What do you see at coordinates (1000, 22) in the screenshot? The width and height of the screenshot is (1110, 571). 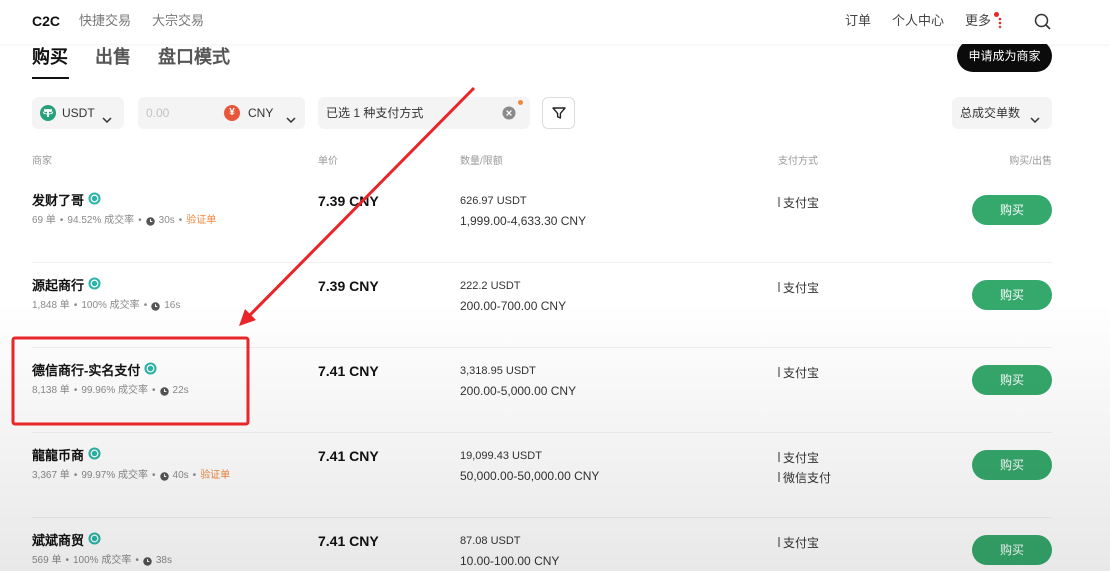 I see `vertical-dots-icon` at bounding box center [1000, 22].